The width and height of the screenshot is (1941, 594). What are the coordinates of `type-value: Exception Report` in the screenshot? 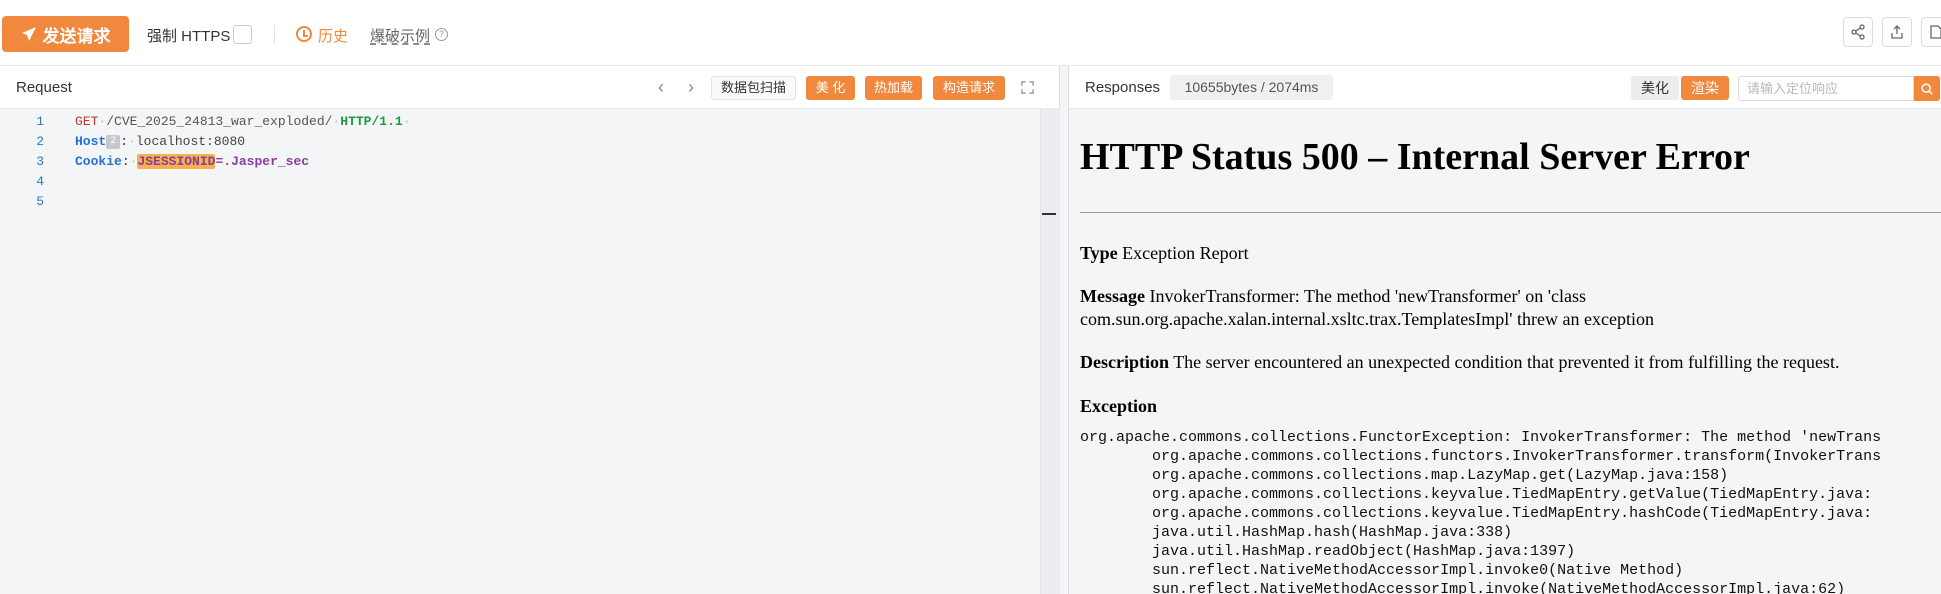 It's located at (1185, 253).